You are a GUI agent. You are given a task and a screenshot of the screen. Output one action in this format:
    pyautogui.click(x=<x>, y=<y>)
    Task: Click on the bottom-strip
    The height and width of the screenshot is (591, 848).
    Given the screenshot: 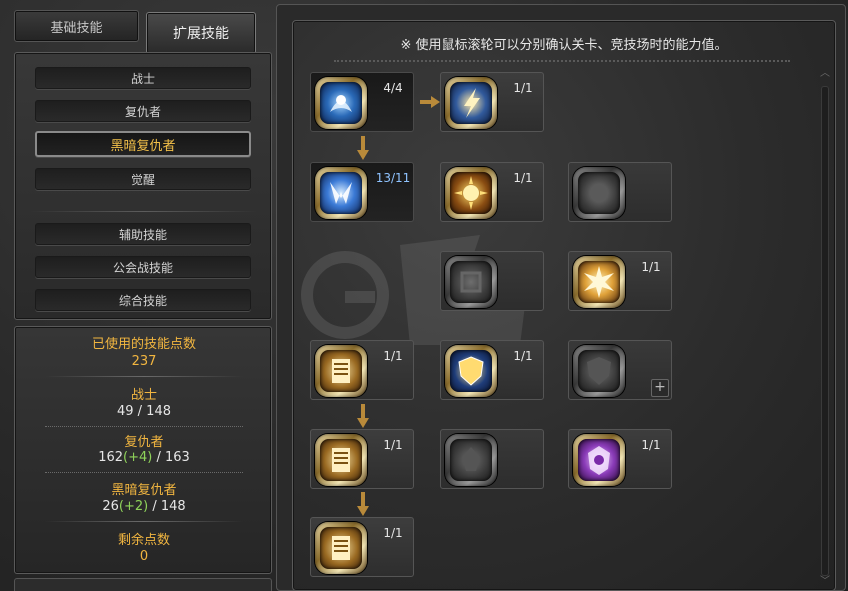 What is the action you would take?
    pyautogui.click(x=143, y=584)
    